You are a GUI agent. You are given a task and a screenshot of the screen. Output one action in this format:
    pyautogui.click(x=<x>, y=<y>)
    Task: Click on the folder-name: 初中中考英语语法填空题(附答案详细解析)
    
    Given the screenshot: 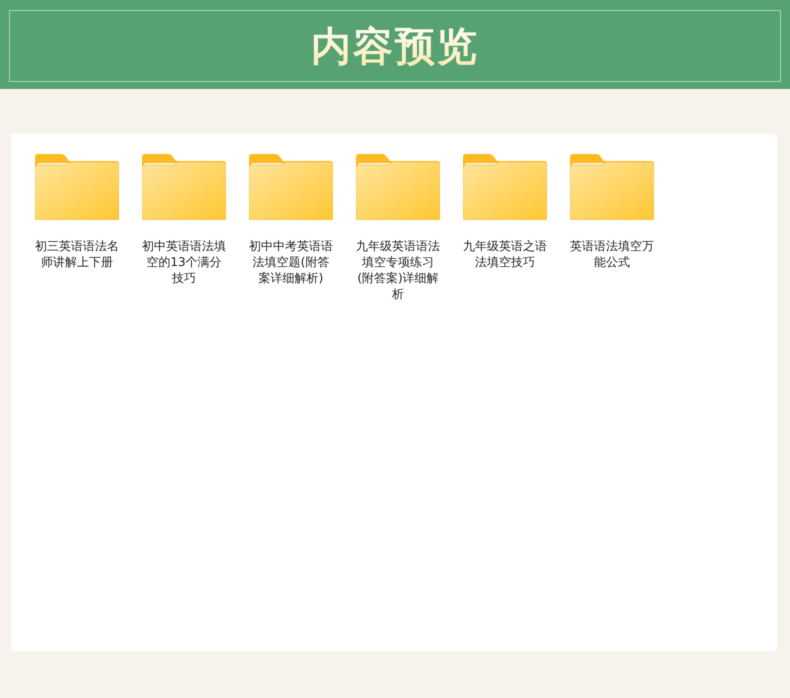 What is the action you would take?
    pyautogui.click(x=291, y=262)
    